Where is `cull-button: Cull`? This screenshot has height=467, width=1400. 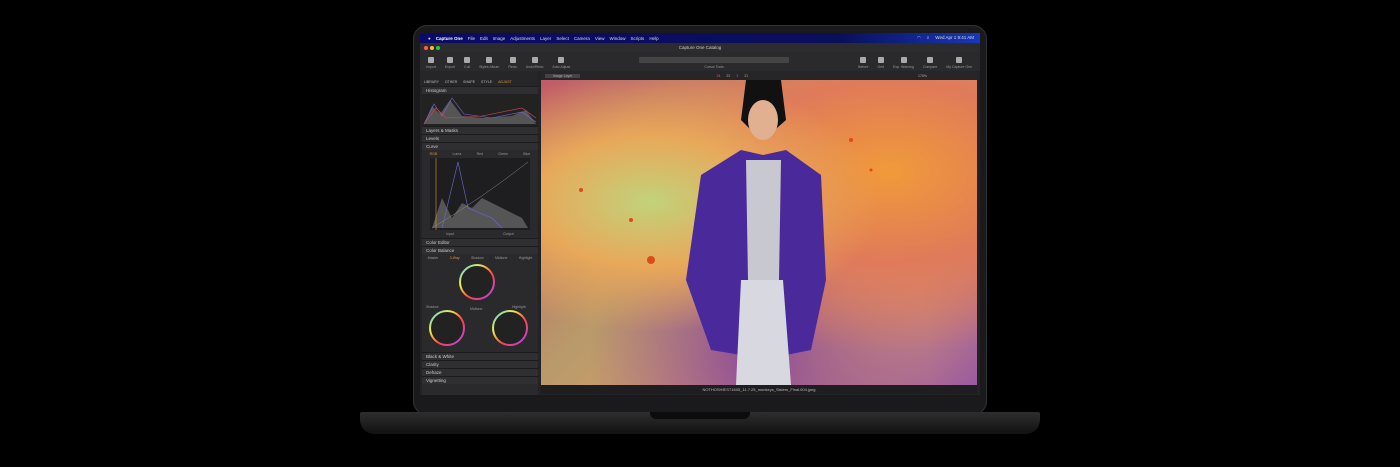 cull-button: Cull is located at coordinates (467, 63).